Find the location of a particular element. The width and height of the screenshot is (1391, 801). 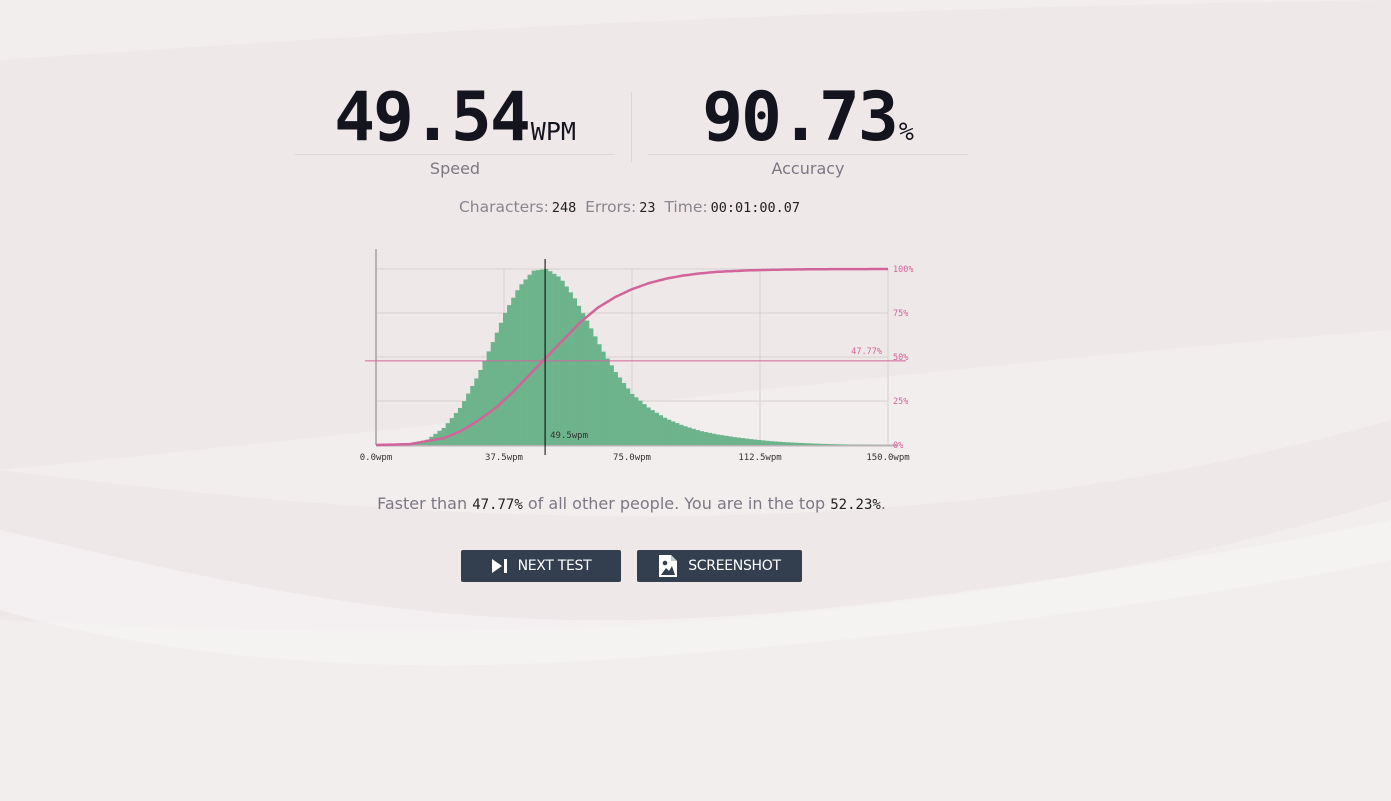

accuracy-value-wrap: 90.73% is located at coordinates (808, 118).